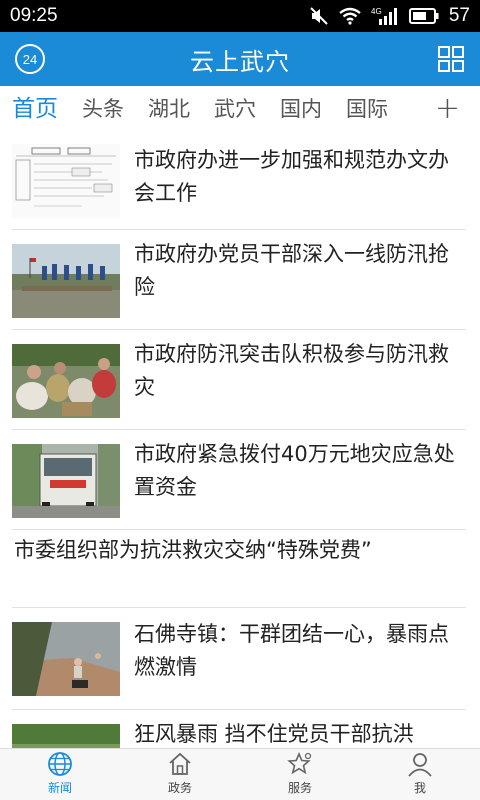 Image resolution: width=480 pixels, height=800 pixels. I want to click on news-title: 狂风暴雨 挡不住党员干部抗洪, so click(274, 734).